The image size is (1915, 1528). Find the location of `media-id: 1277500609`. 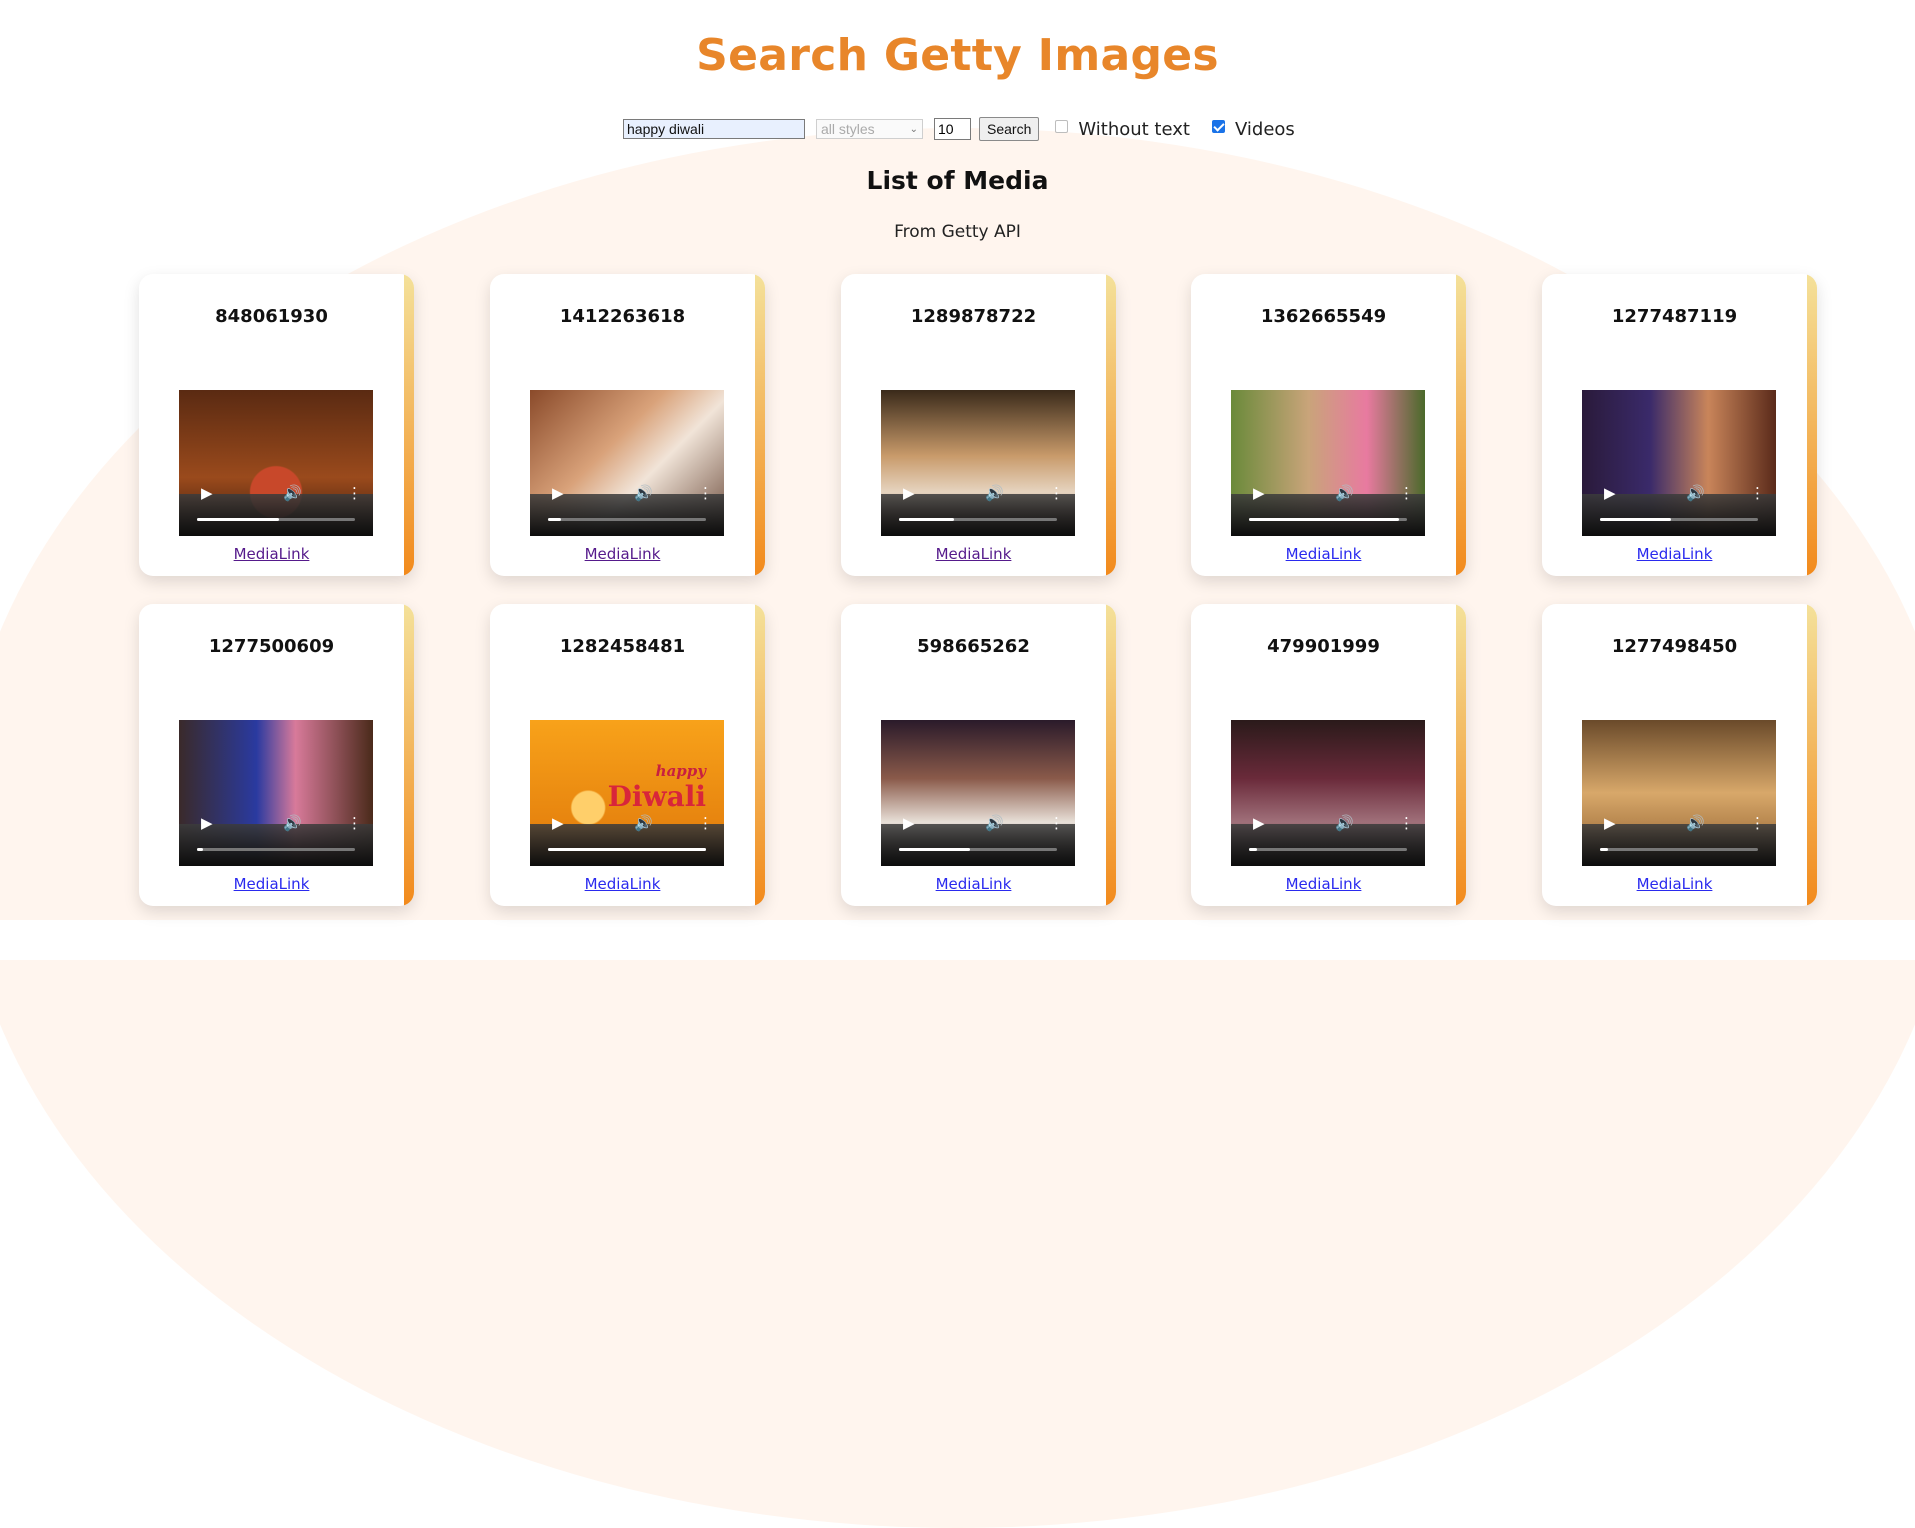

media-id: 1277500609 is located at coordinates (271, 646).